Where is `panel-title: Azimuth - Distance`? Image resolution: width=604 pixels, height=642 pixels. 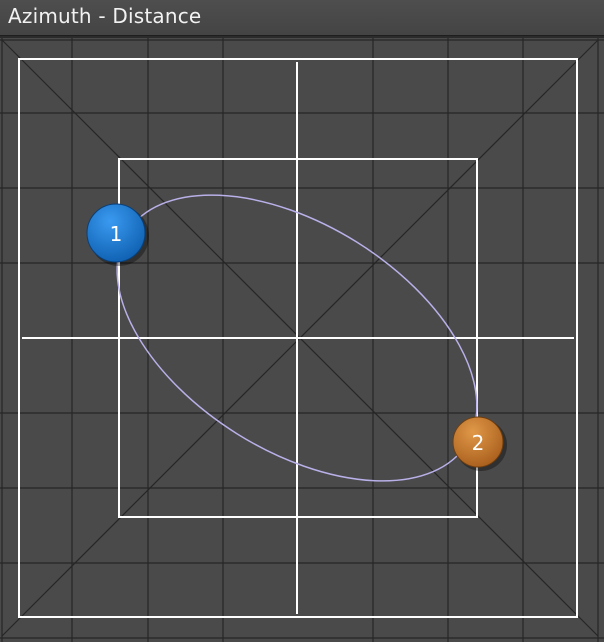 panel-title: Azimuth - Distance is located at coordinates (105, 16).